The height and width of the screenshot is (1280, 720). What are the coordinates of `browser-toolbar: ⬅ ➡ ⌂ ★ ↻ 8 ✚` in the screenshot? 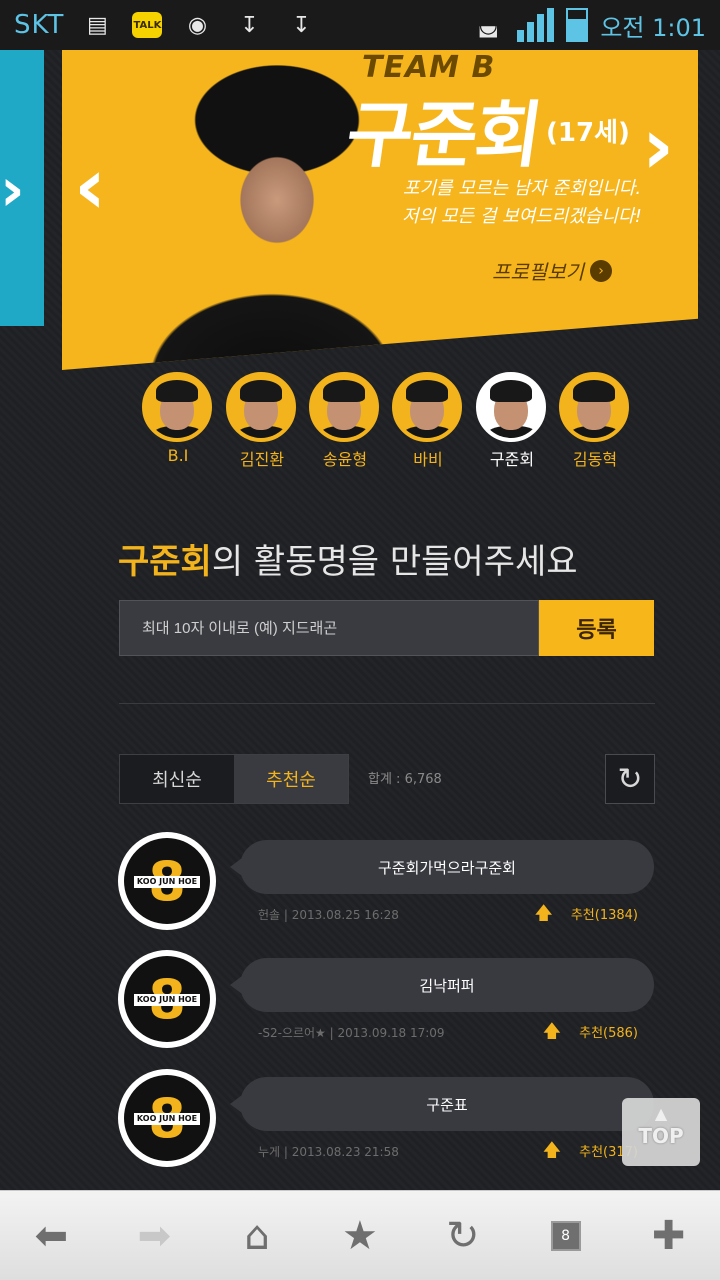 It's located at (360, 1235).